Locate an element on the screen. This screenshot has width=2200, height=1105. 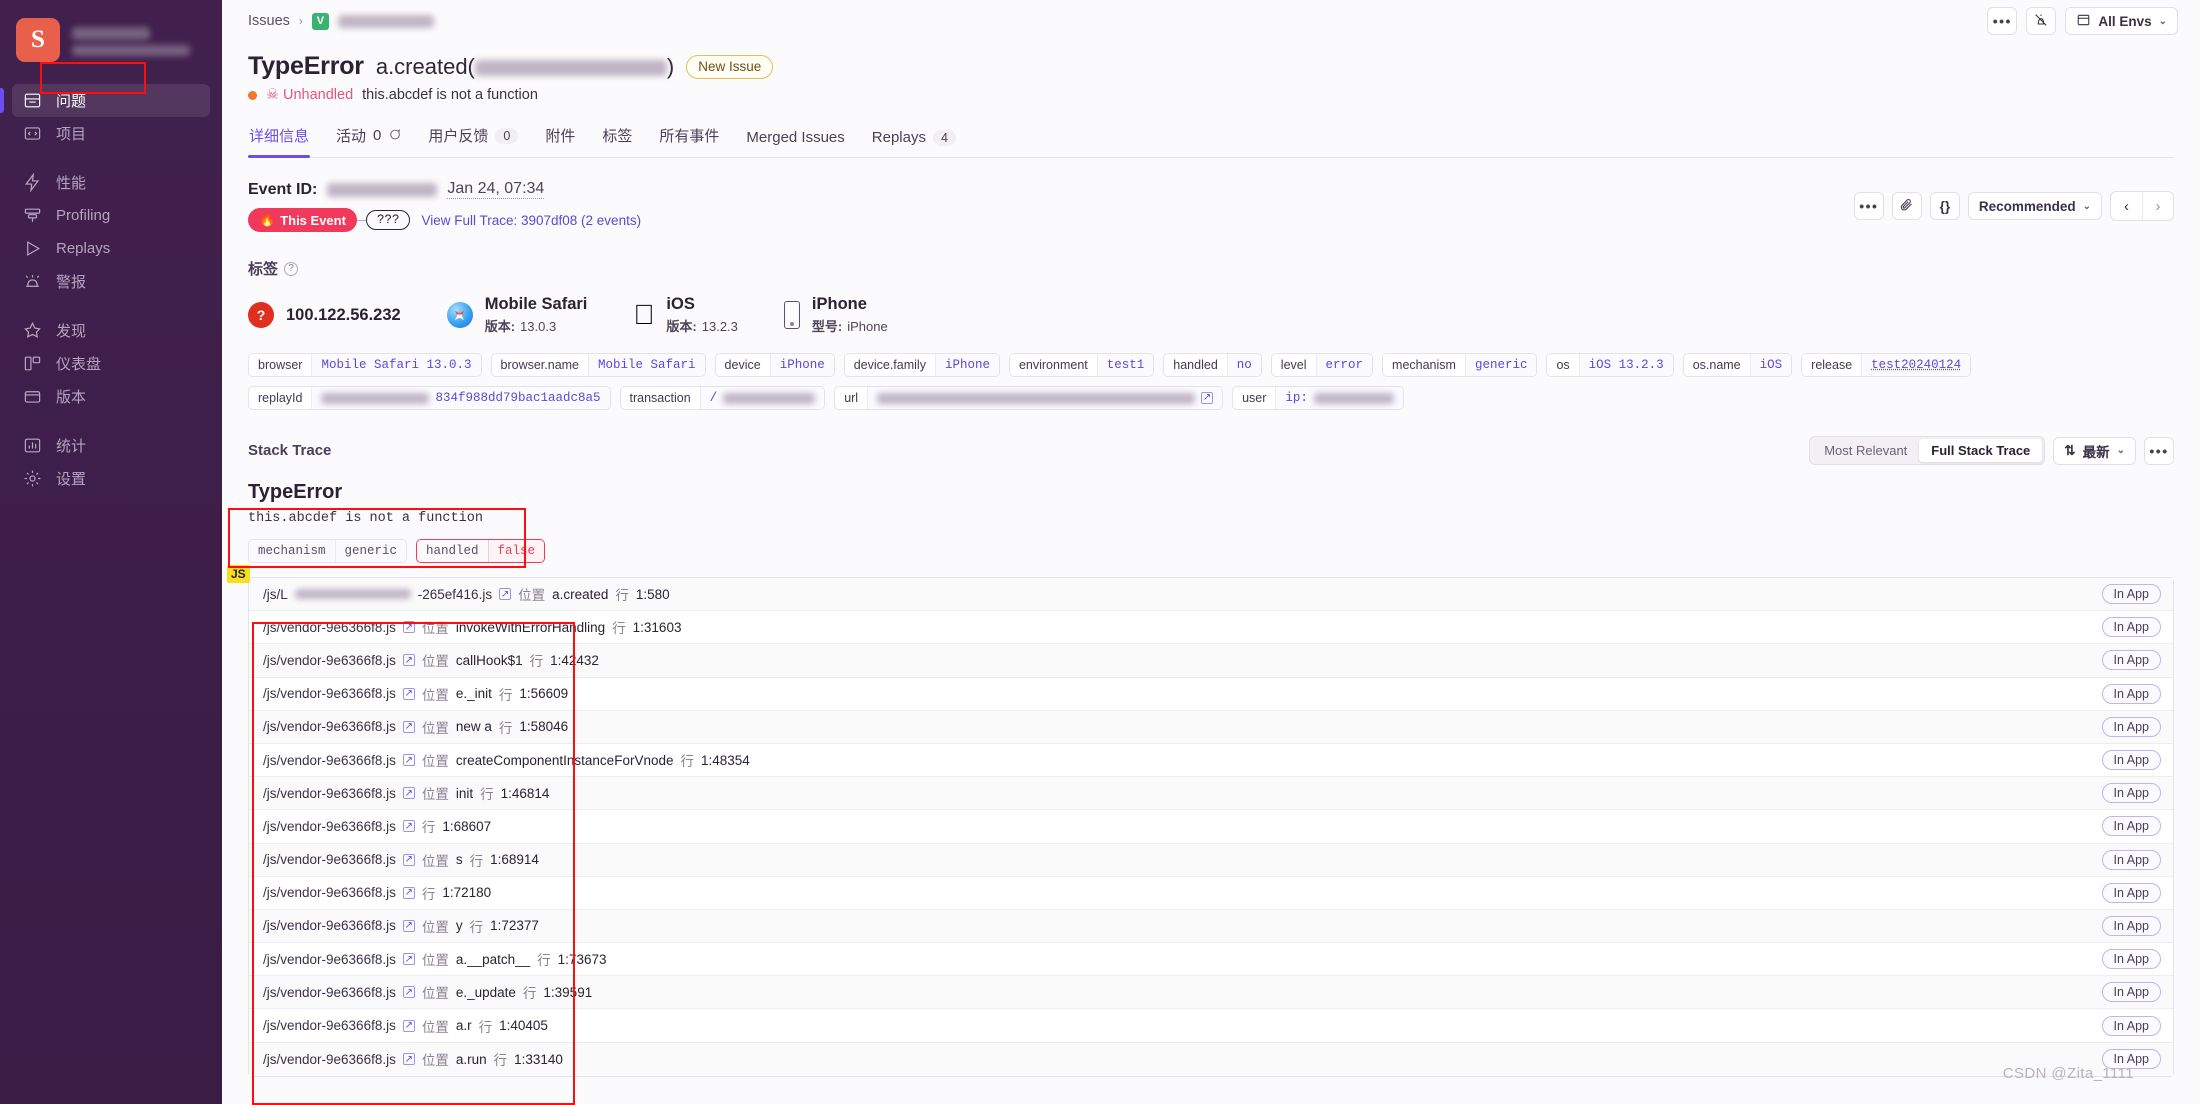
json-button: {} is located at coordinates (1944, 206).